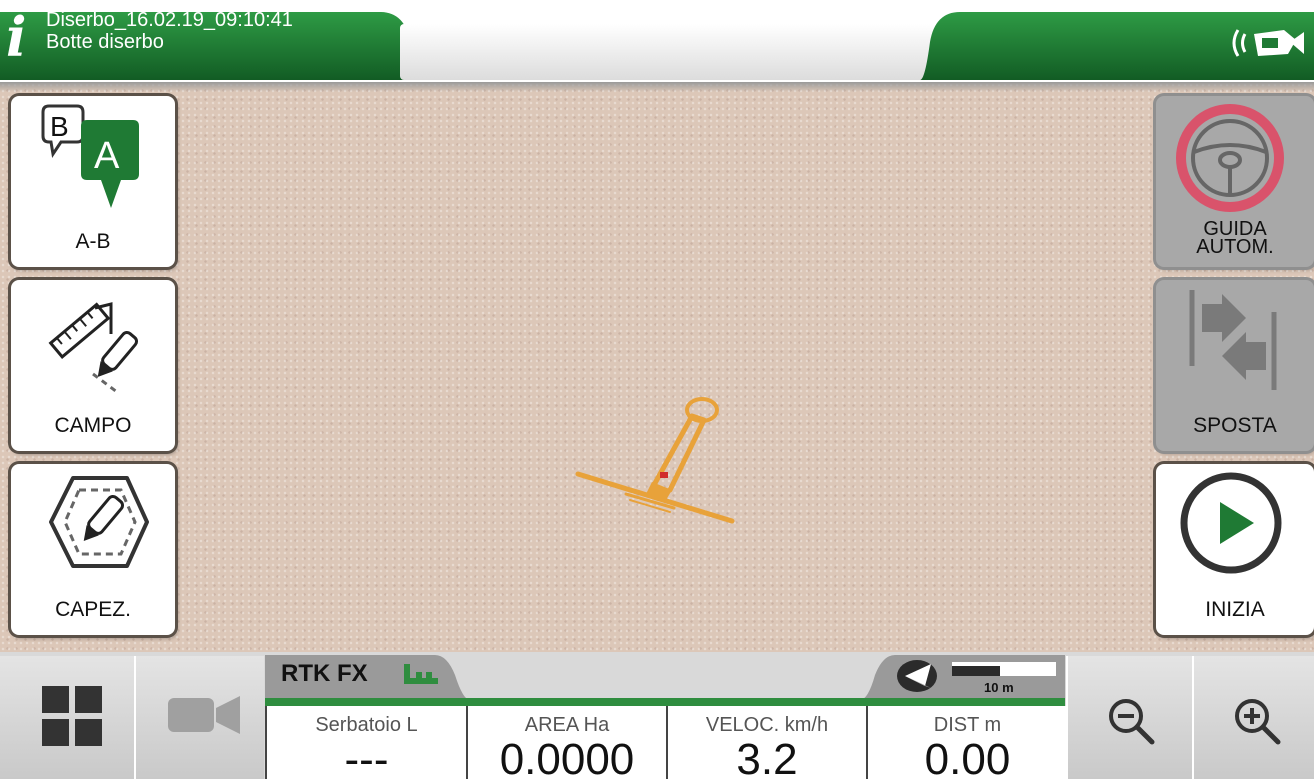 Image resolution: width=1314 pixels, height=784 pixels. I want to click on zoom-out-button, so click(1130, 717).